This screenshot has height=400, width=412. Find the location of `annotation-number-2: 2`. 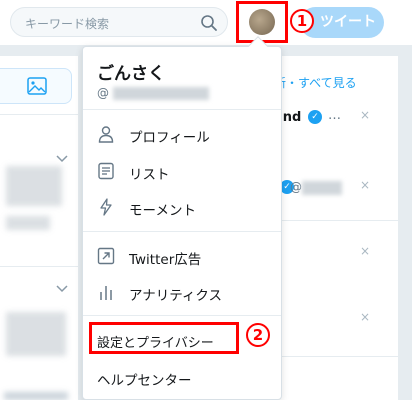

annotation-number-2: 2 is located at coordinates (258, 335).